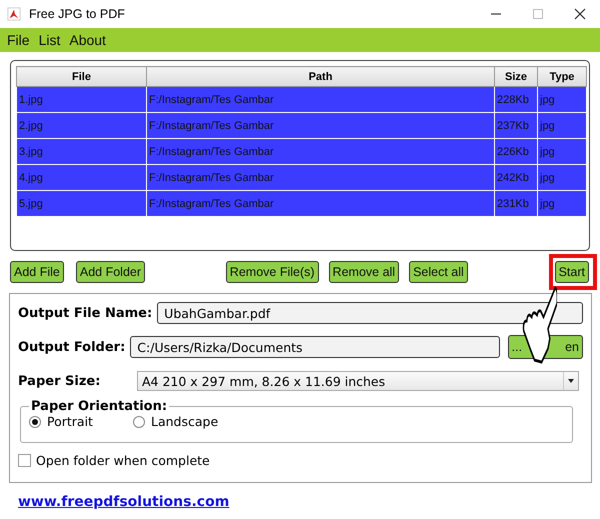  Describe the element at coordinates (516, 76) in the screenshot. I see `column-header: Size` at that location.